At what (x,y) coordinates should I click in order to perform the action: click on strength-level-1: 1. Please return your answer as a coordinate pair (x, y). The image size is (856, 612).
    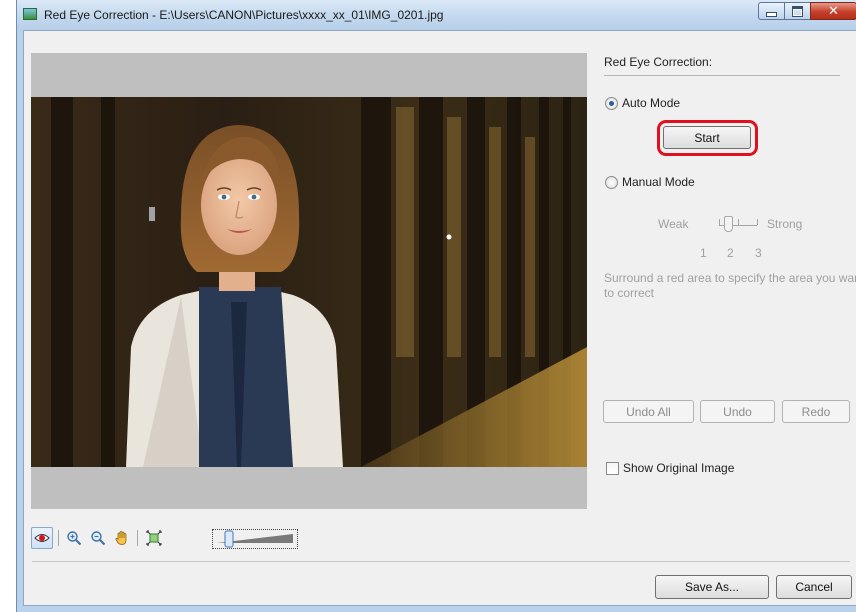
    Looking at the image, I should click on (703, 253).